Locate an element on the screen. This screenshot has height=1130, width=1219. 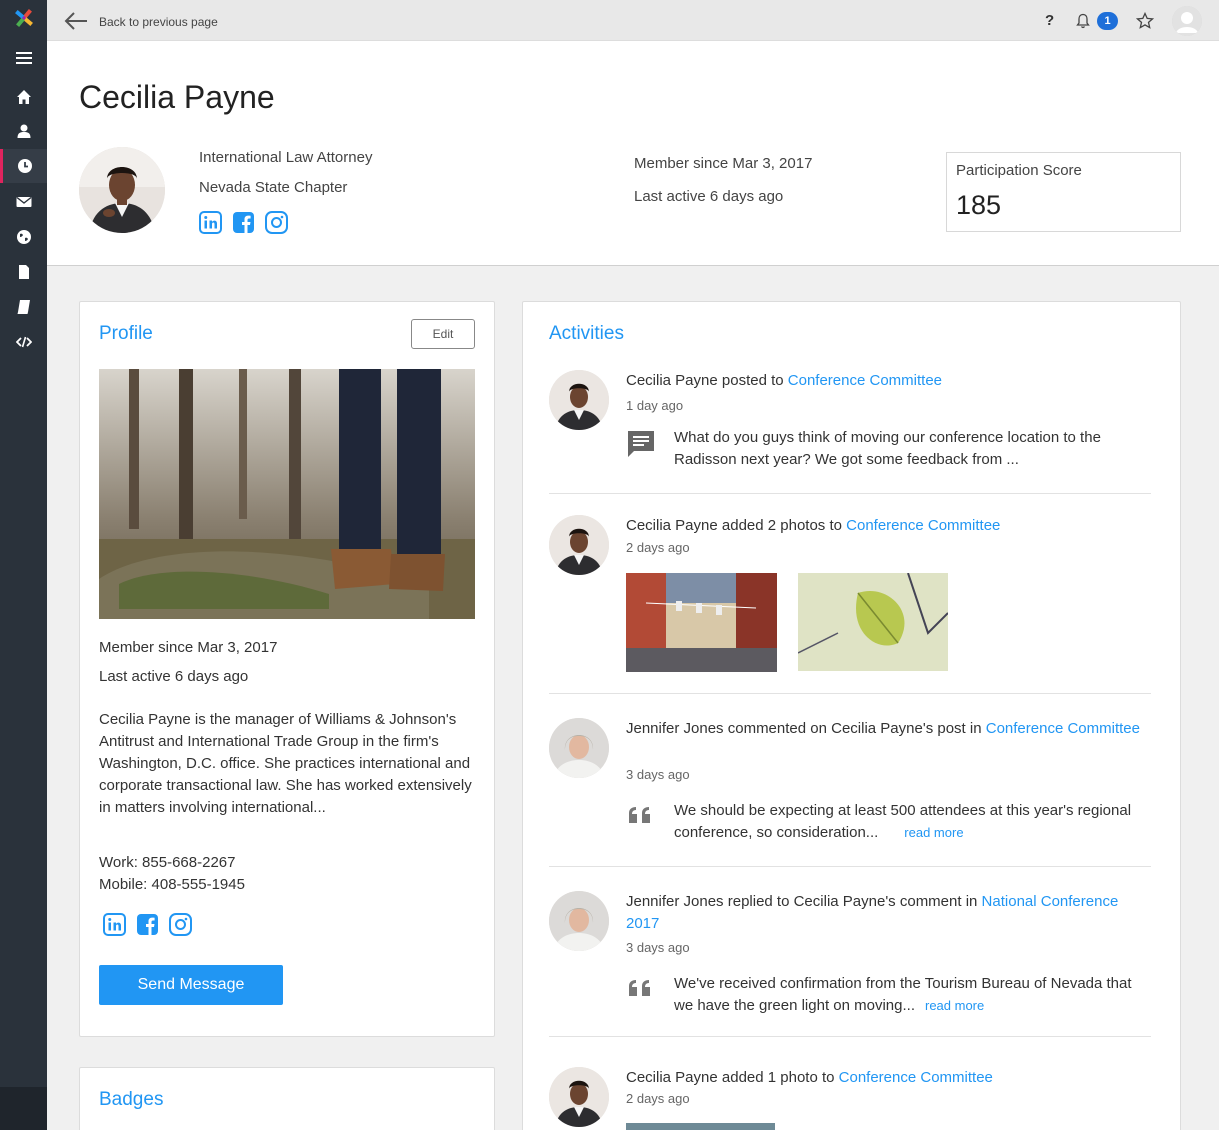
social-links is located at coordinates (243, 222).